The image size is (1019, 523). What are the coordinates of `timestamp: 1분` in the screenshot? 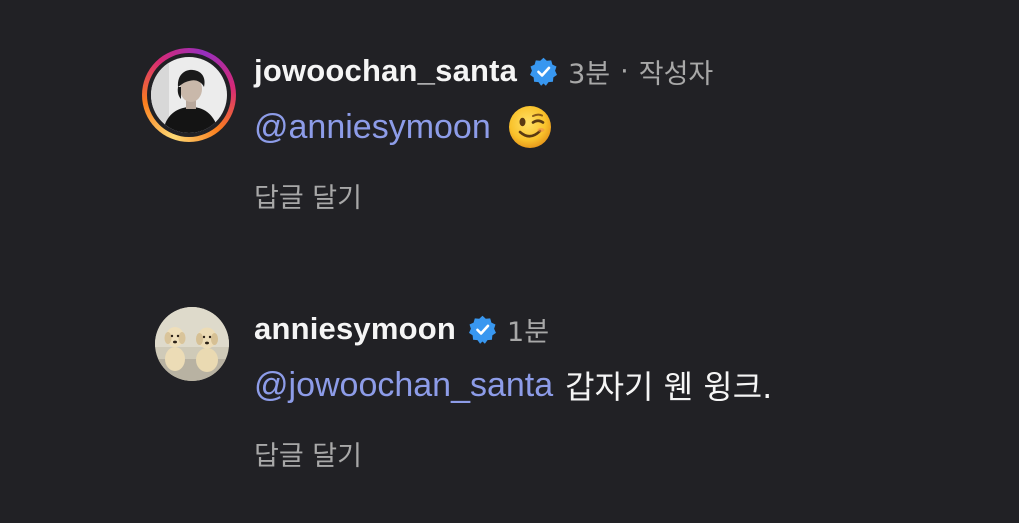 It's located at (528, 332).